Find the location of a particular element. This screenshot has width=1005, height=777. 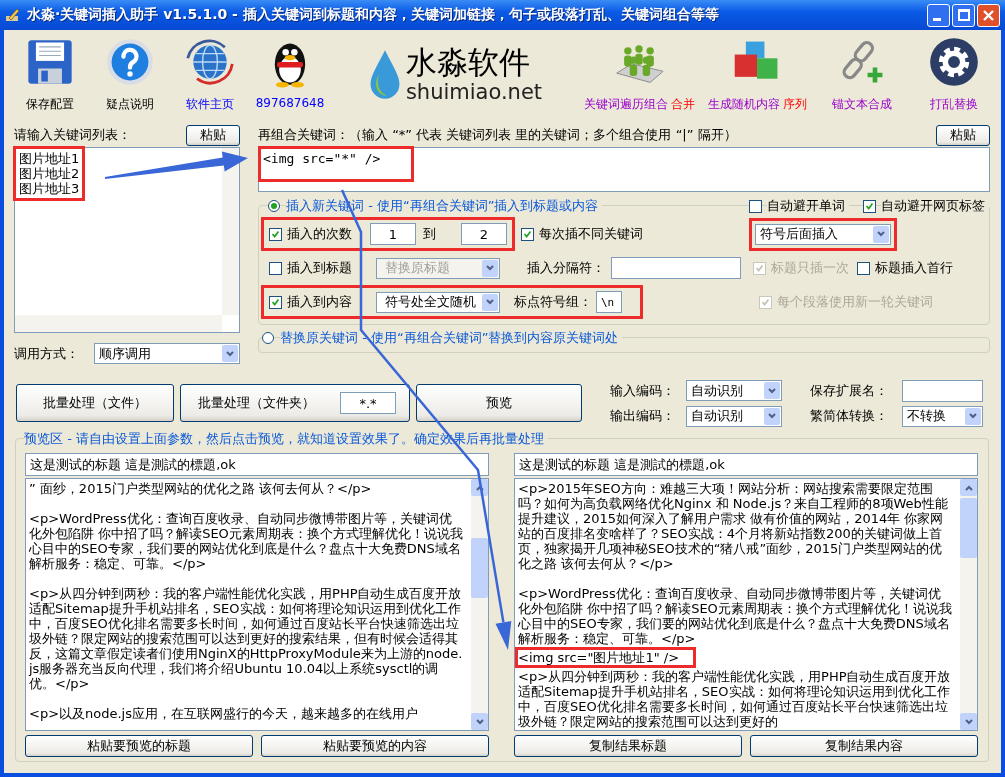

text-paragraph: ” 面纱，2015门户类型网站的优化之路 该何去何从？</p> is located at coordinates (201, 488).